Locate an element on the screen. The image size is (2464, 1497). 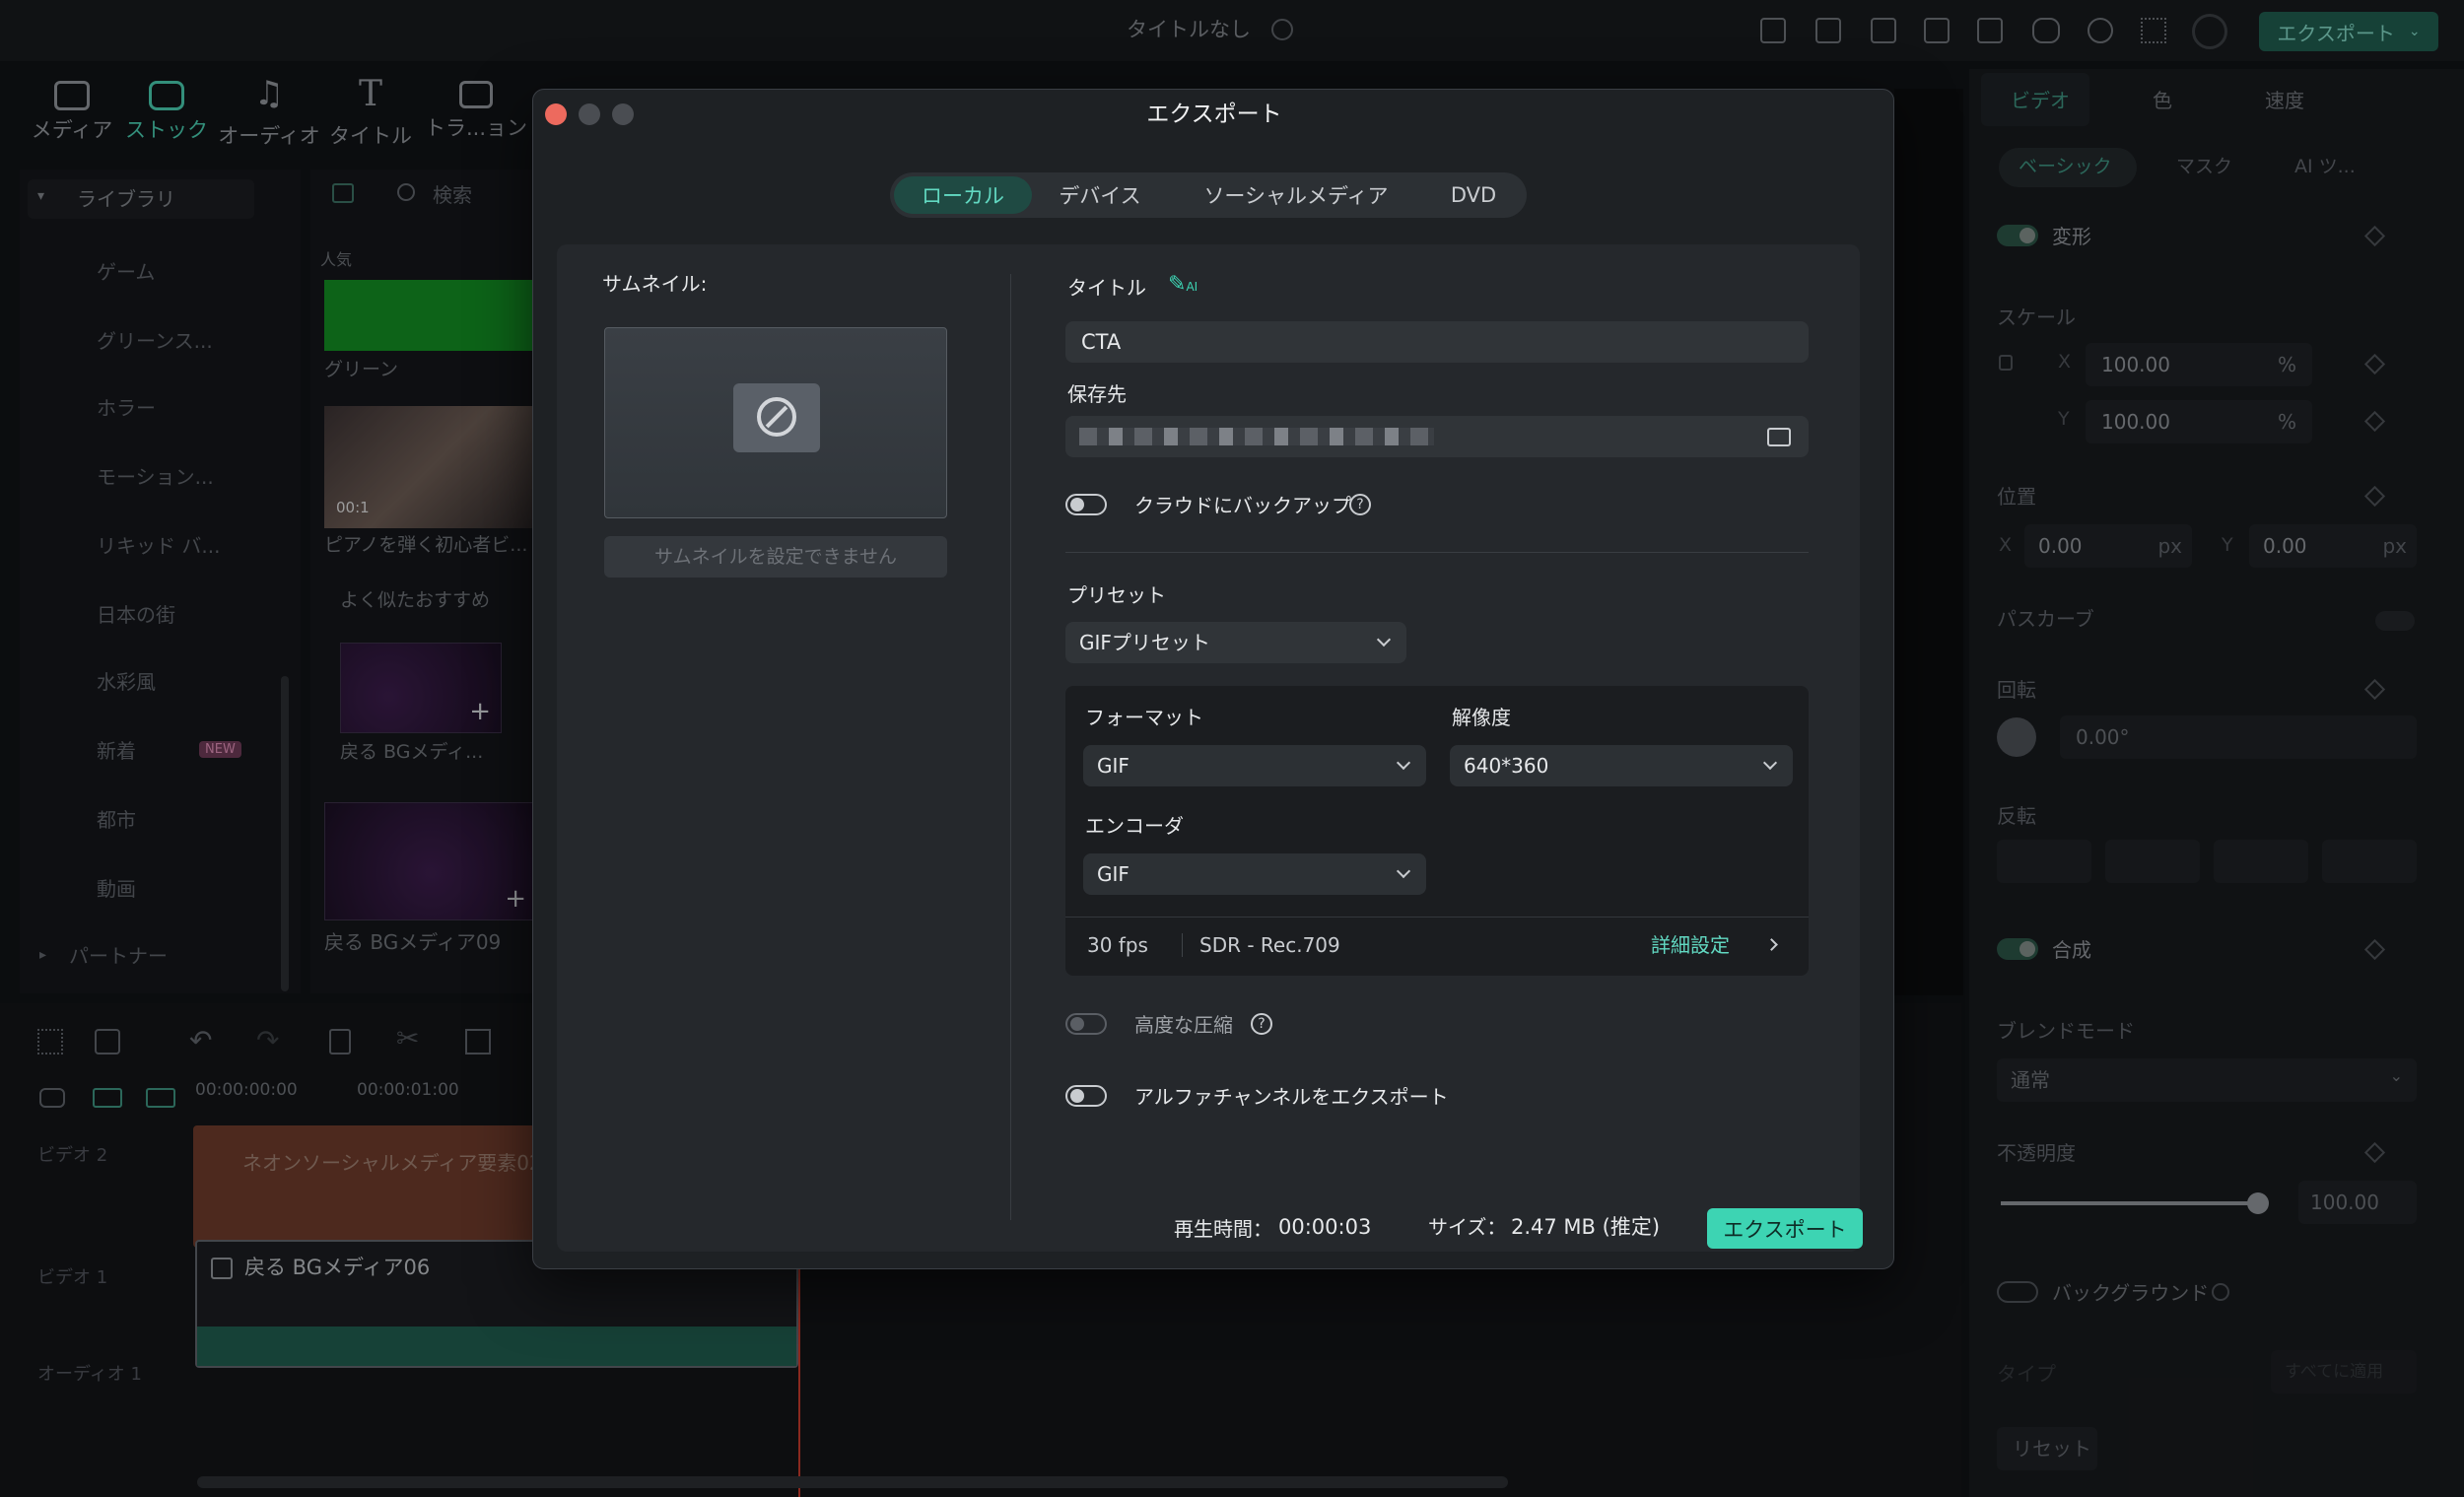
thumbnail-label: サムネイル: is located at coordinates (655, 284).